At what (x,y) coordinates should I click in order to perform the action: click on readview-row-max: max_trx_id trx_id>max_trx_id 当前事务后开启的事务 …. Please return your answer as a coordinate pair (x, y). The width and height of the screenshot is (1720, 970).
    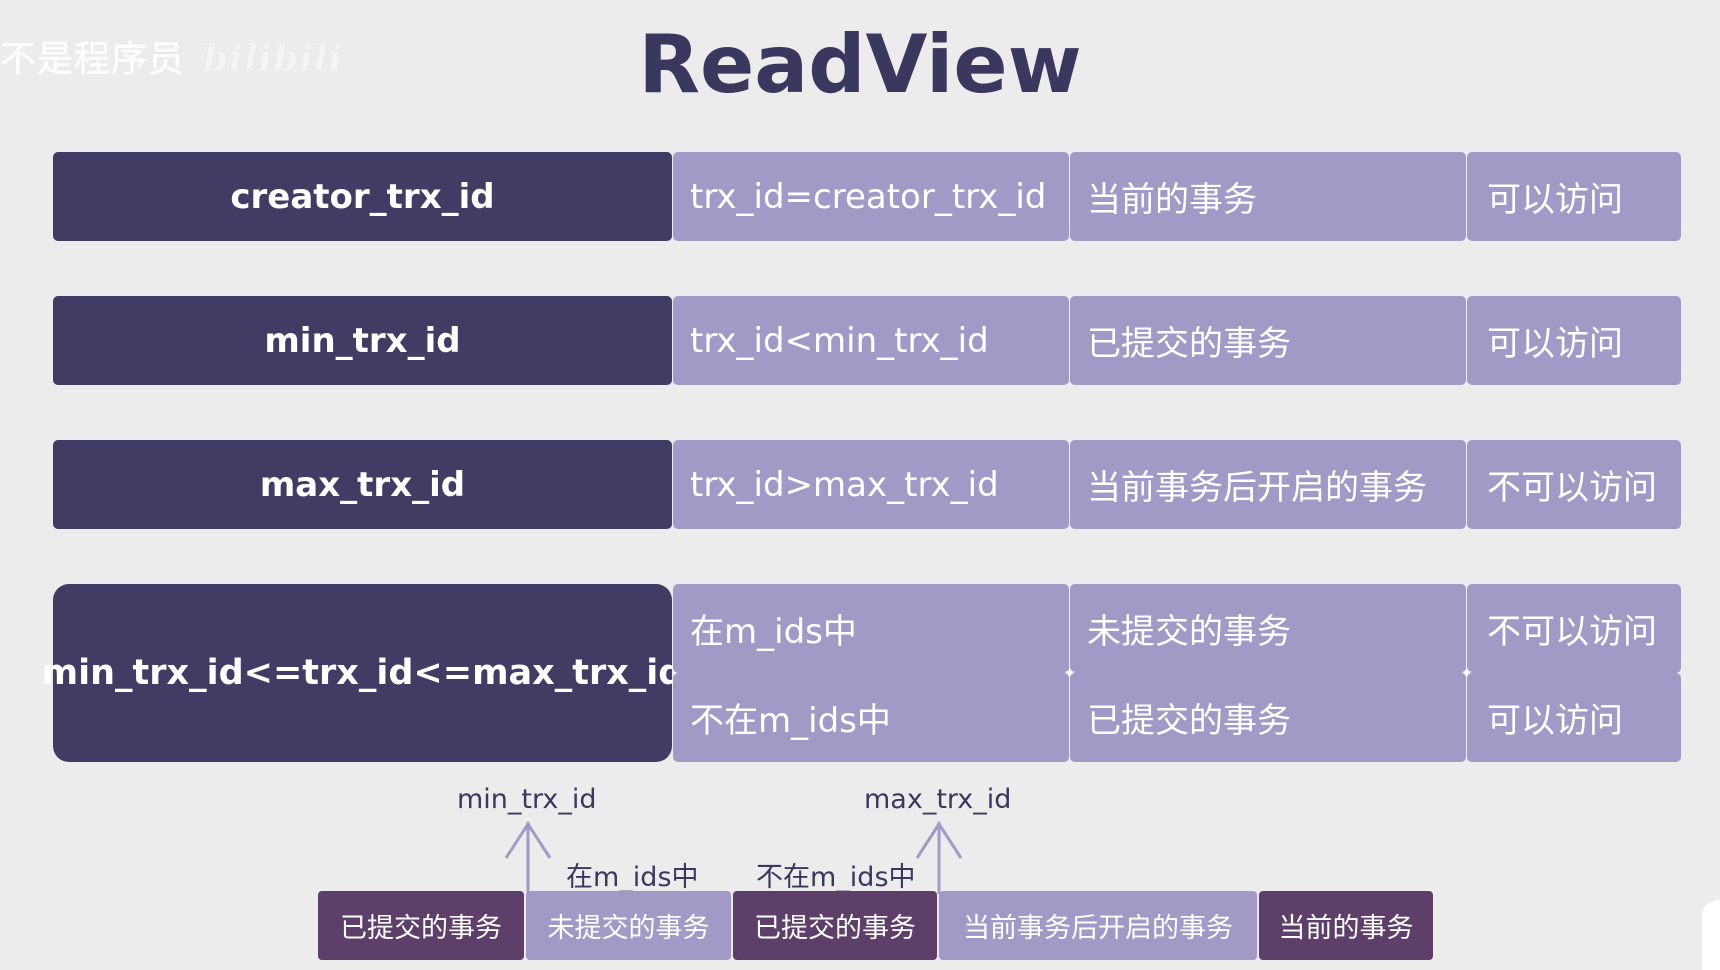
    Looking at the image, I should click on (867, 484).